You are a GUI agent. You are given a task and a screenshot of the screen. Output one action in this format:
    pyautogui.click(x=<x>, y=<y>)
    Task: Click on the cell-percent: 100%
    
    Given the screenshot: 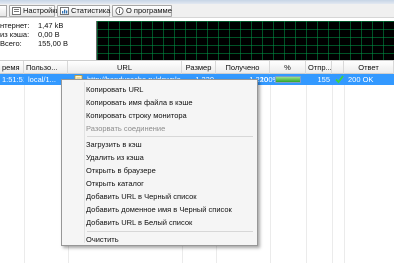 What is the action you would take?
    pyautogui.click(x=267, y=79)
    